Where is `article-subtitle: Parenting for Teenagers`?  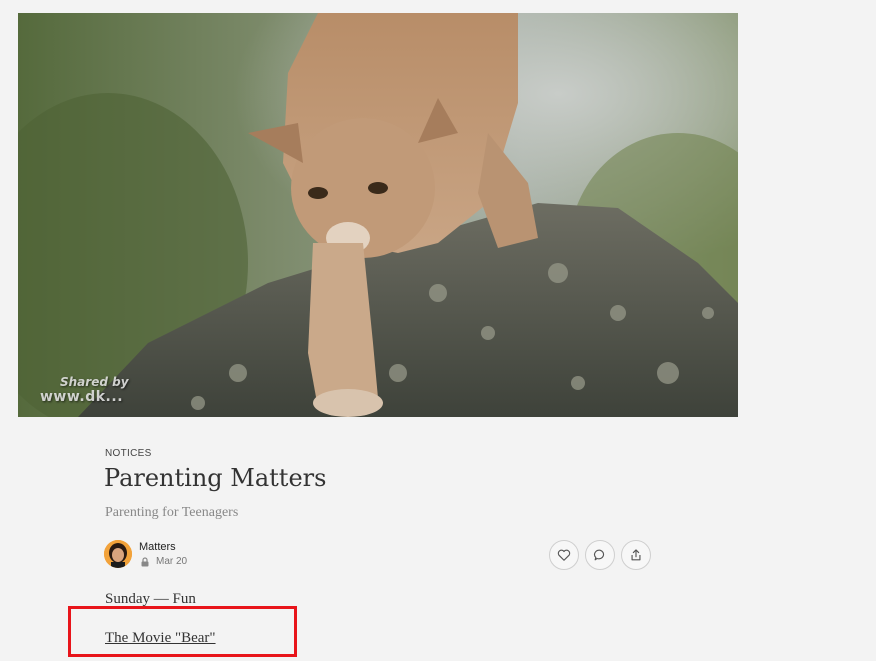
article-subtitle: Parenting for Teenagers is located at coordinates (172, 512).